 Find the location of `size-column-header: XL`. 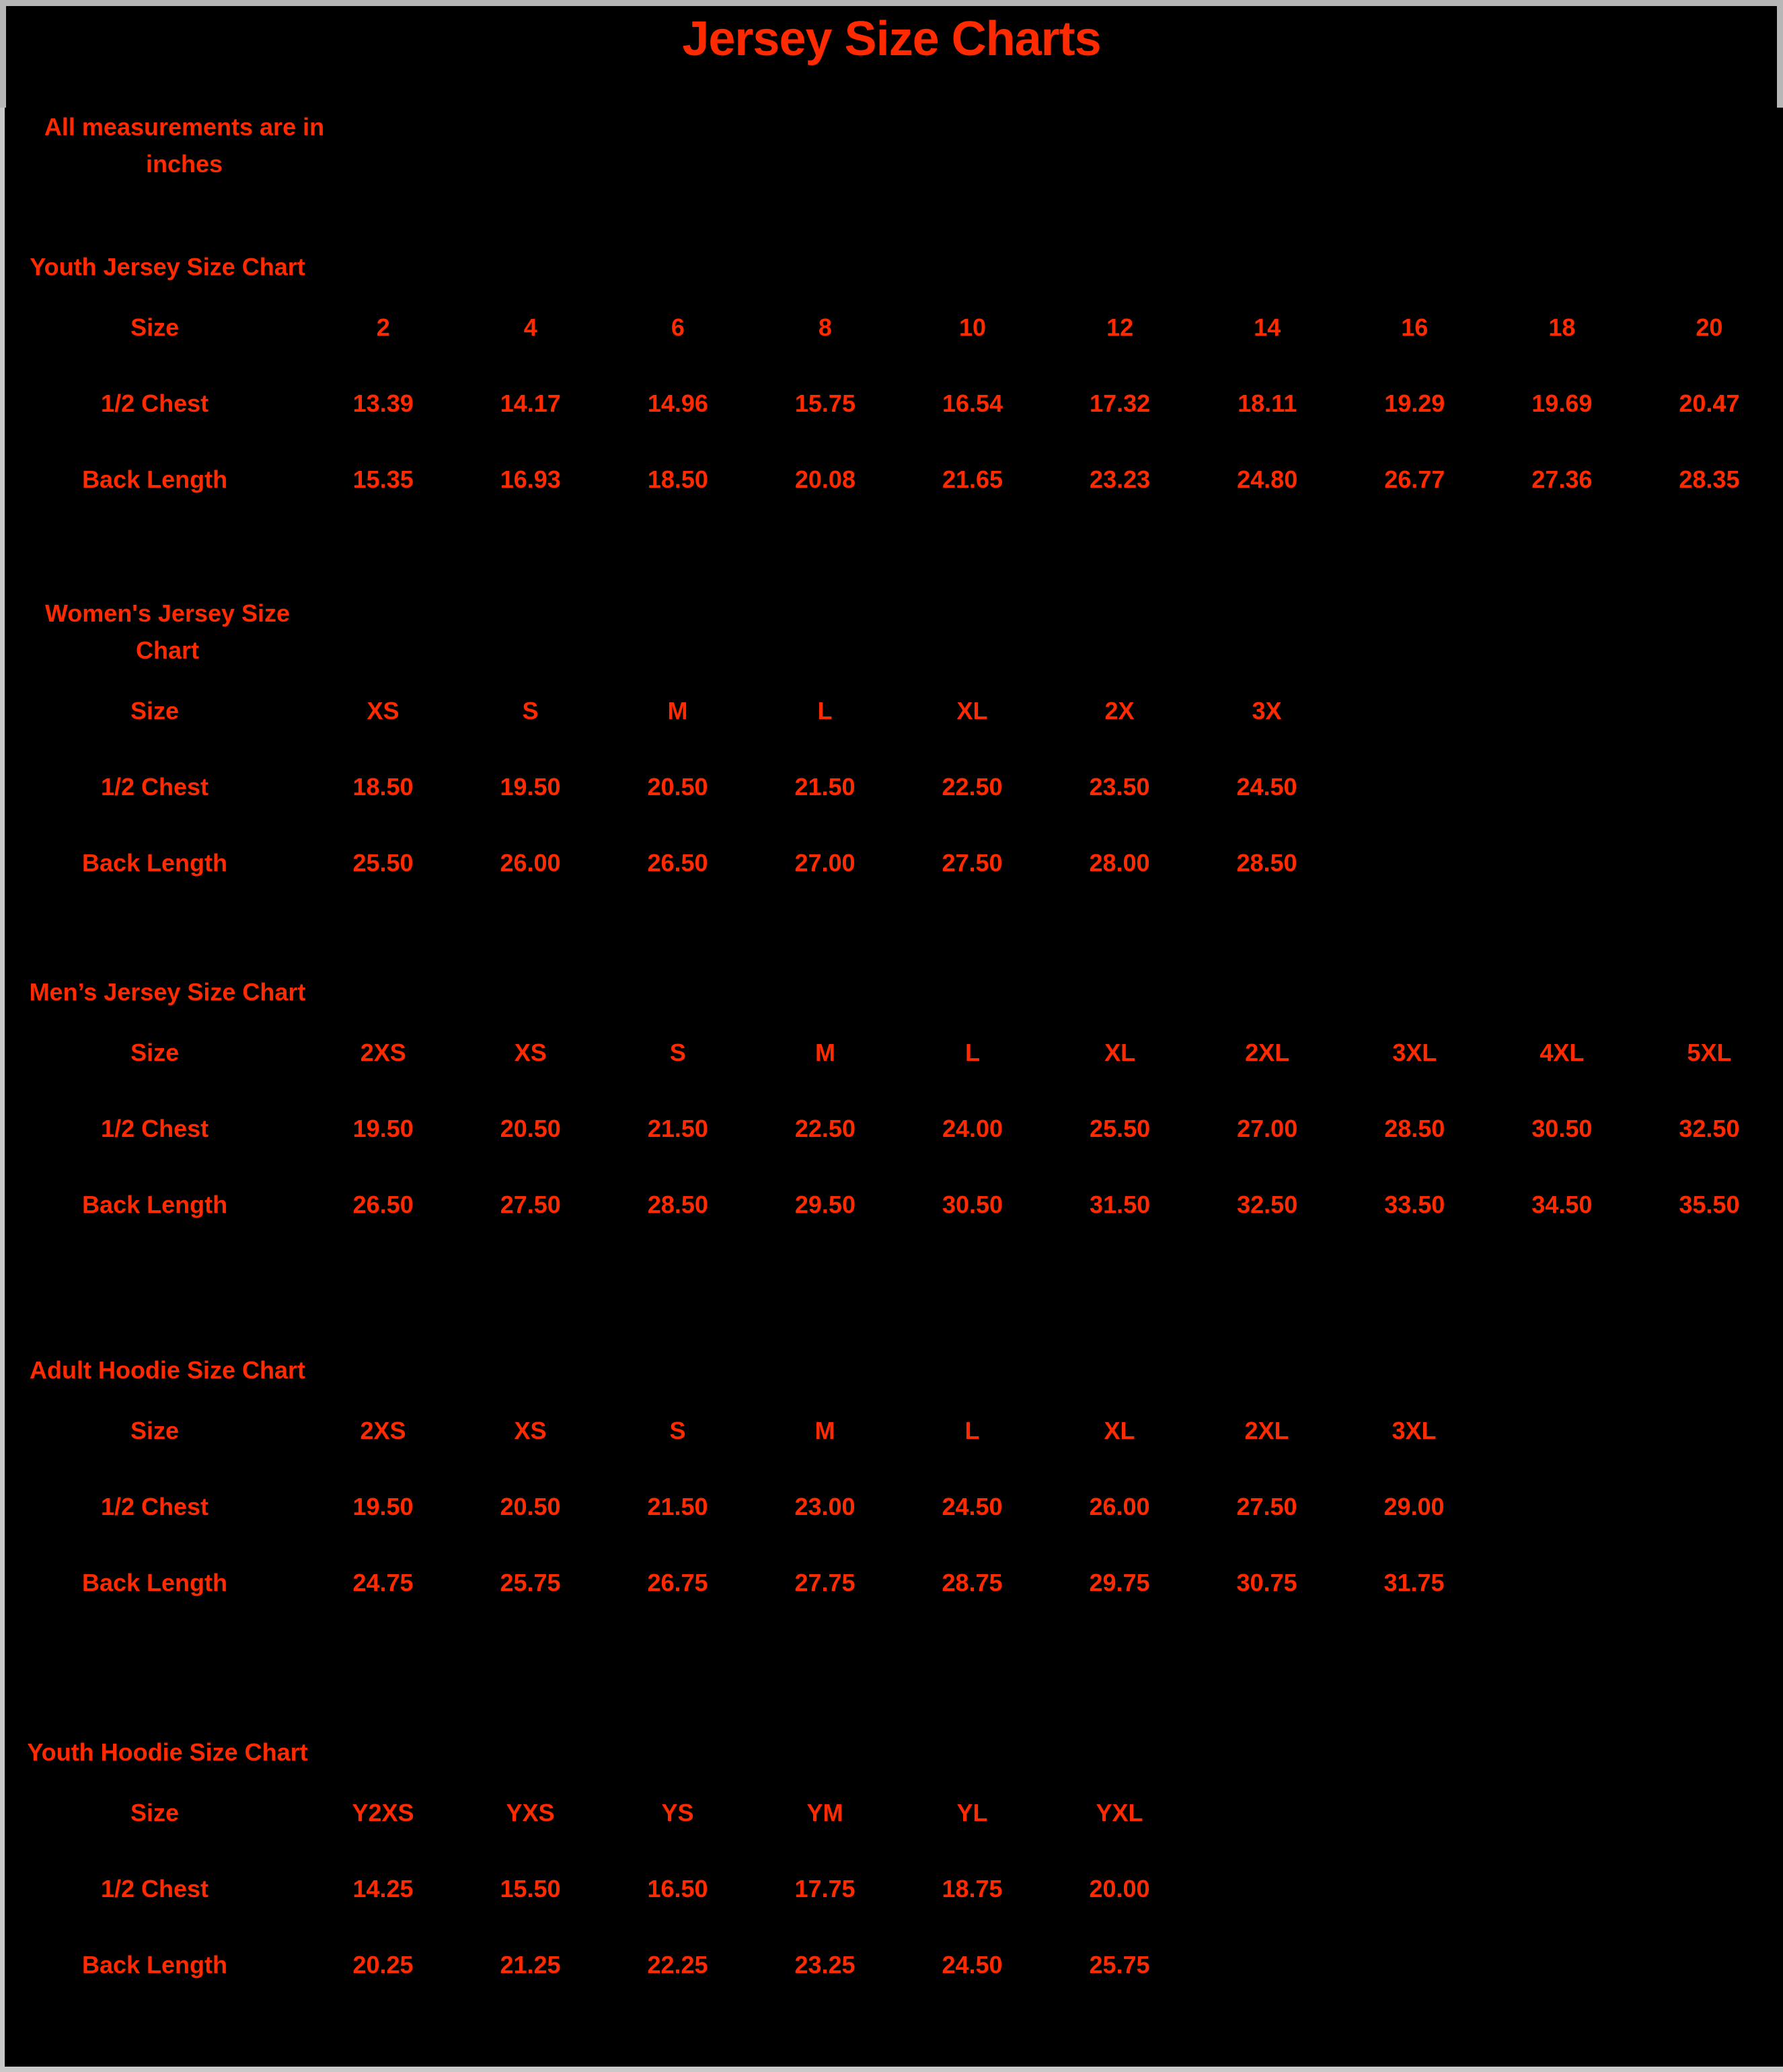

size-column-header: XL is located at coordinates (1119, 1431).